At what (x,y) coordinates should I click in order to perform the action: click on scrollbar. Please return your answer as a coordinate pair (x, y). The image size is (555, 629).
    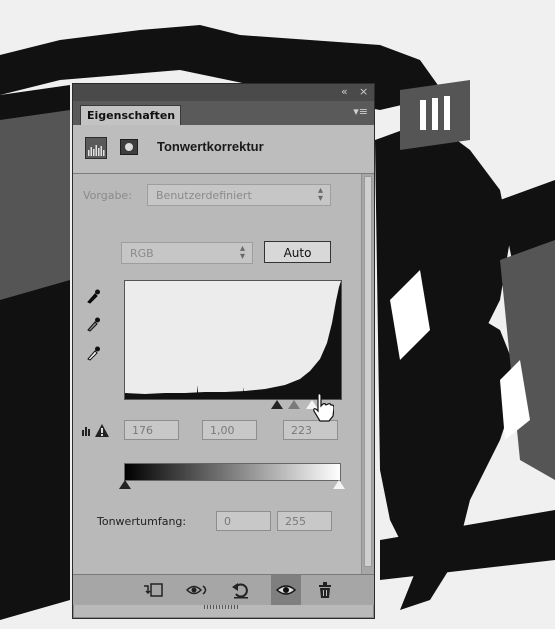
    Looking at the image, I should click on (367, 374).